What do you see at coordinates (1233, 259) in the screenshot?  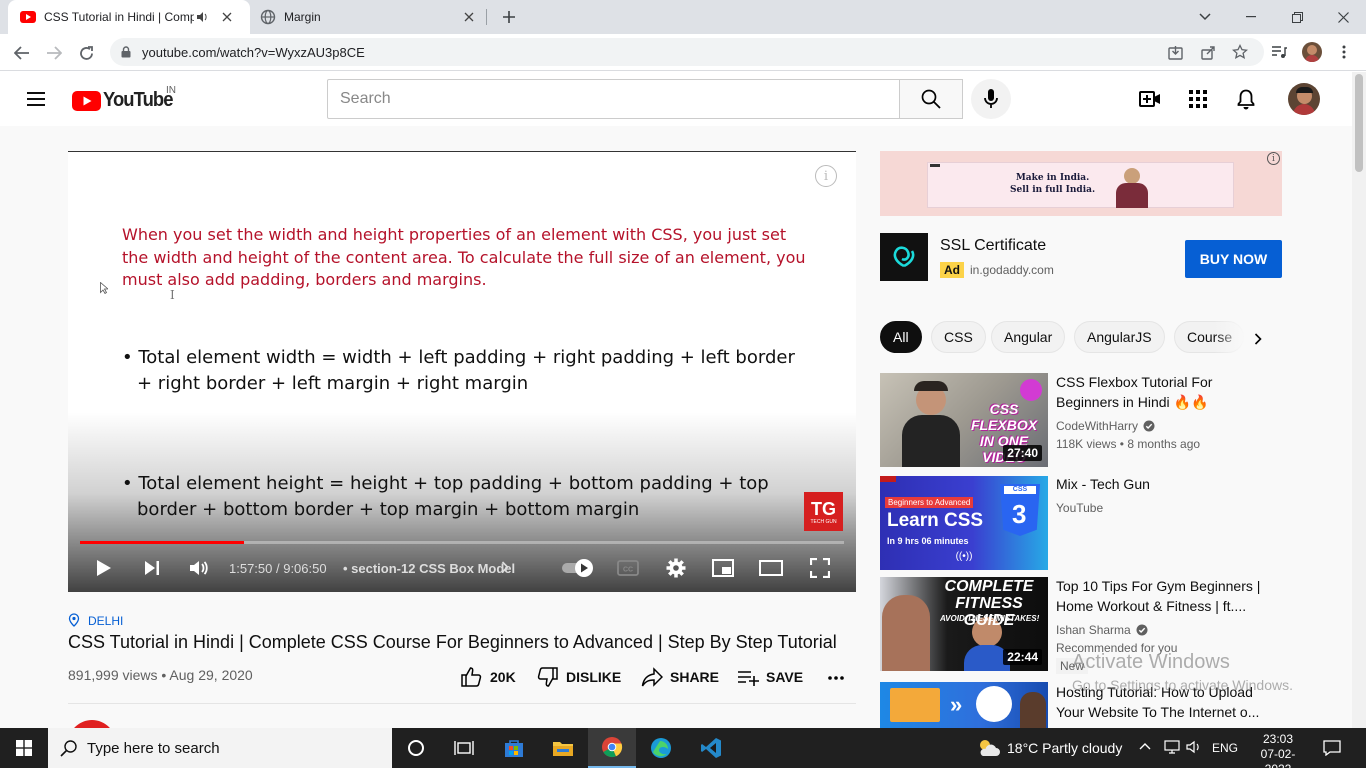 I see `buy-now-button: BUY NOW` at bounding box center [1233, 259].